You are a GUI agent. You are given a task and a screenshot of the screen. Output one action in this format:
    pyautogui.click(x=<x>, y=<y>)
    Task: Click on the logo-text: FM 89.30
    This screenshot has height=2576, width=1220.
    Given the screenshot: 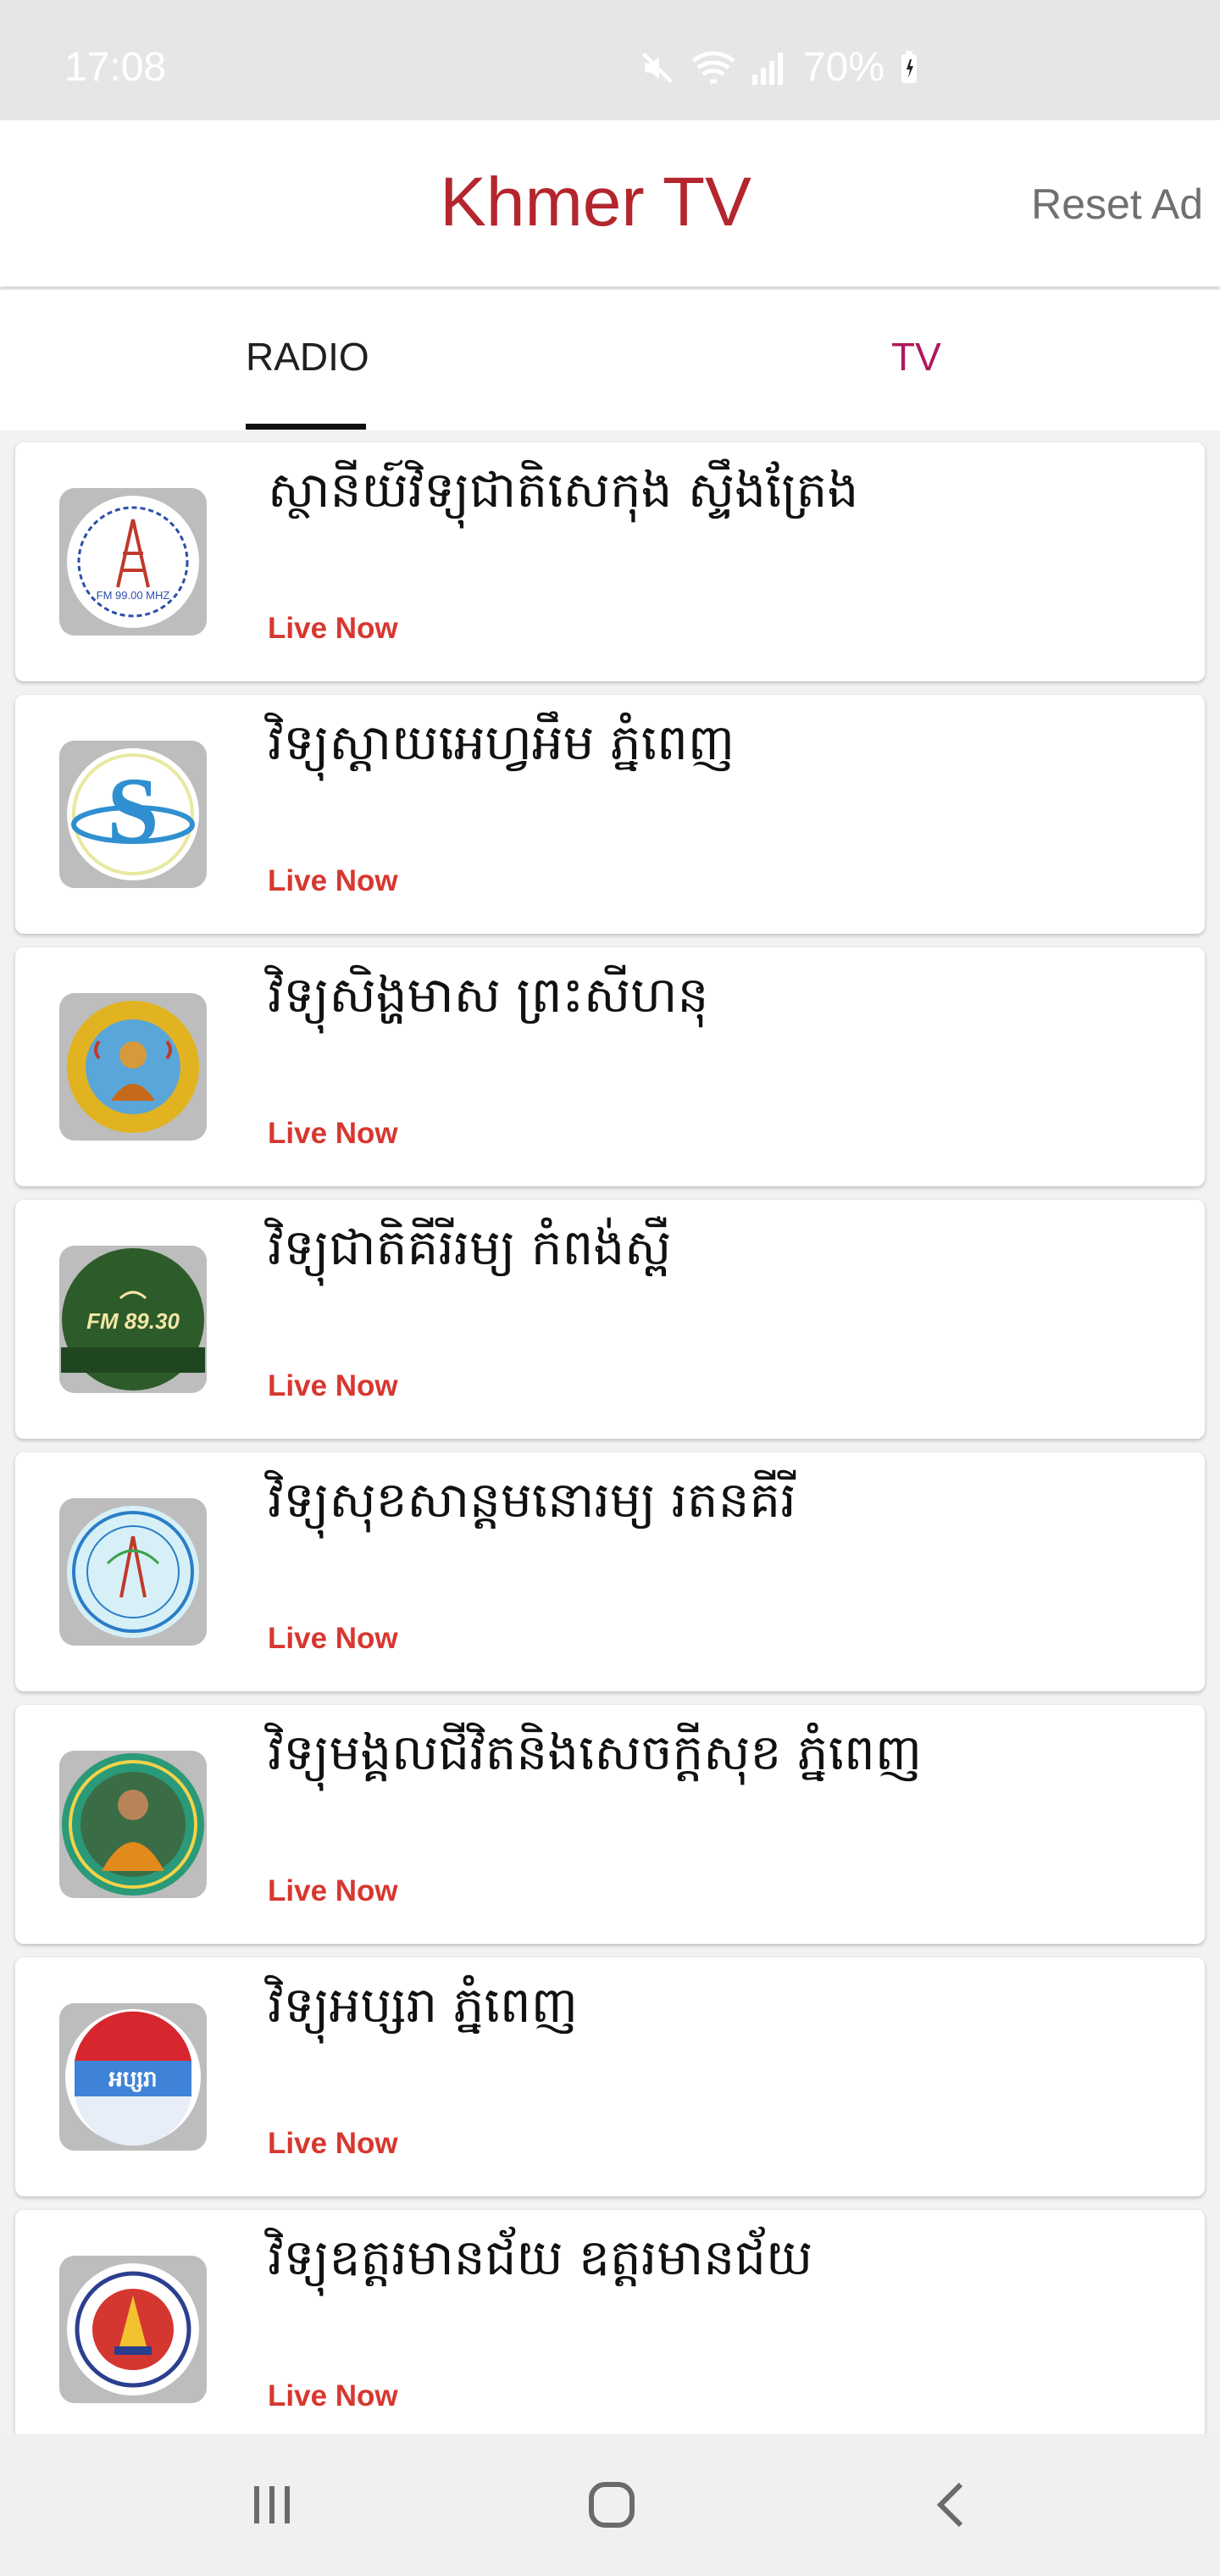 What is the action you would take?
    pyautogui.click(x=133, y=1321)
    